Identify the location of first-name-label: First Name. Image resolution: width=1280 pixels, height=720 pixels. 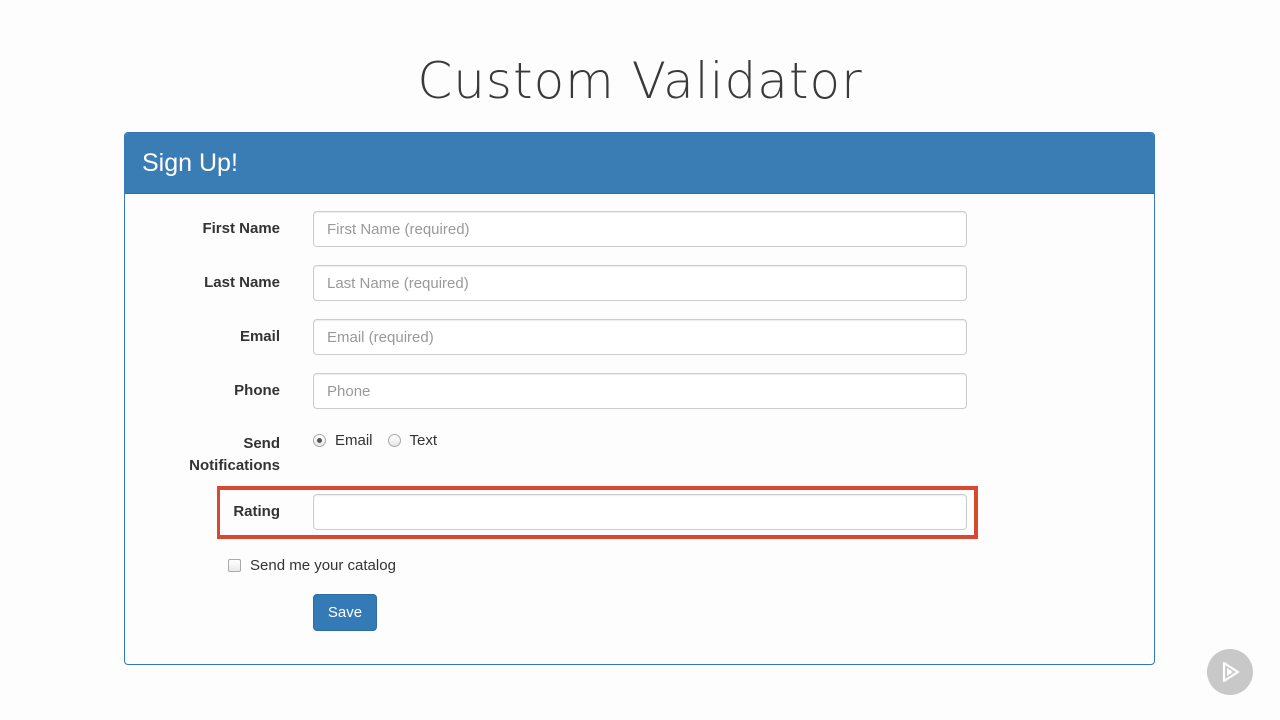
(241, 228).